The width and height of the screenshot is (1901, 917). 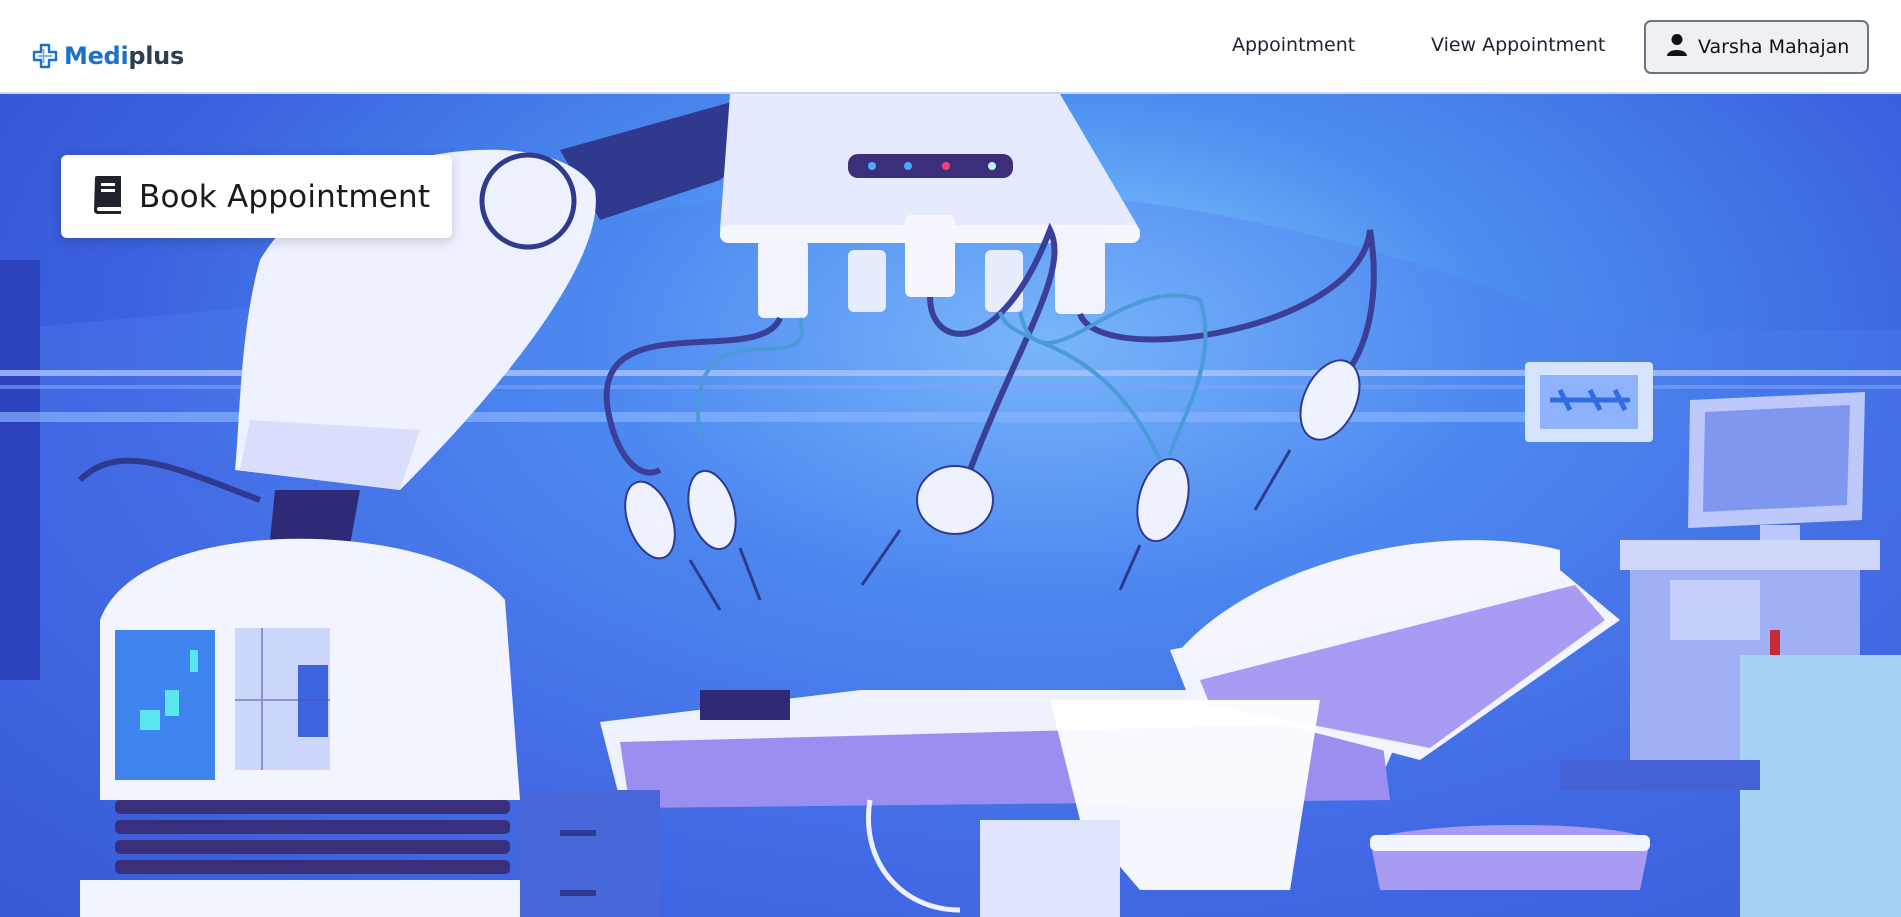 I want to click on book-appointment-button: Book Appointment, so click(x=256, y=196).